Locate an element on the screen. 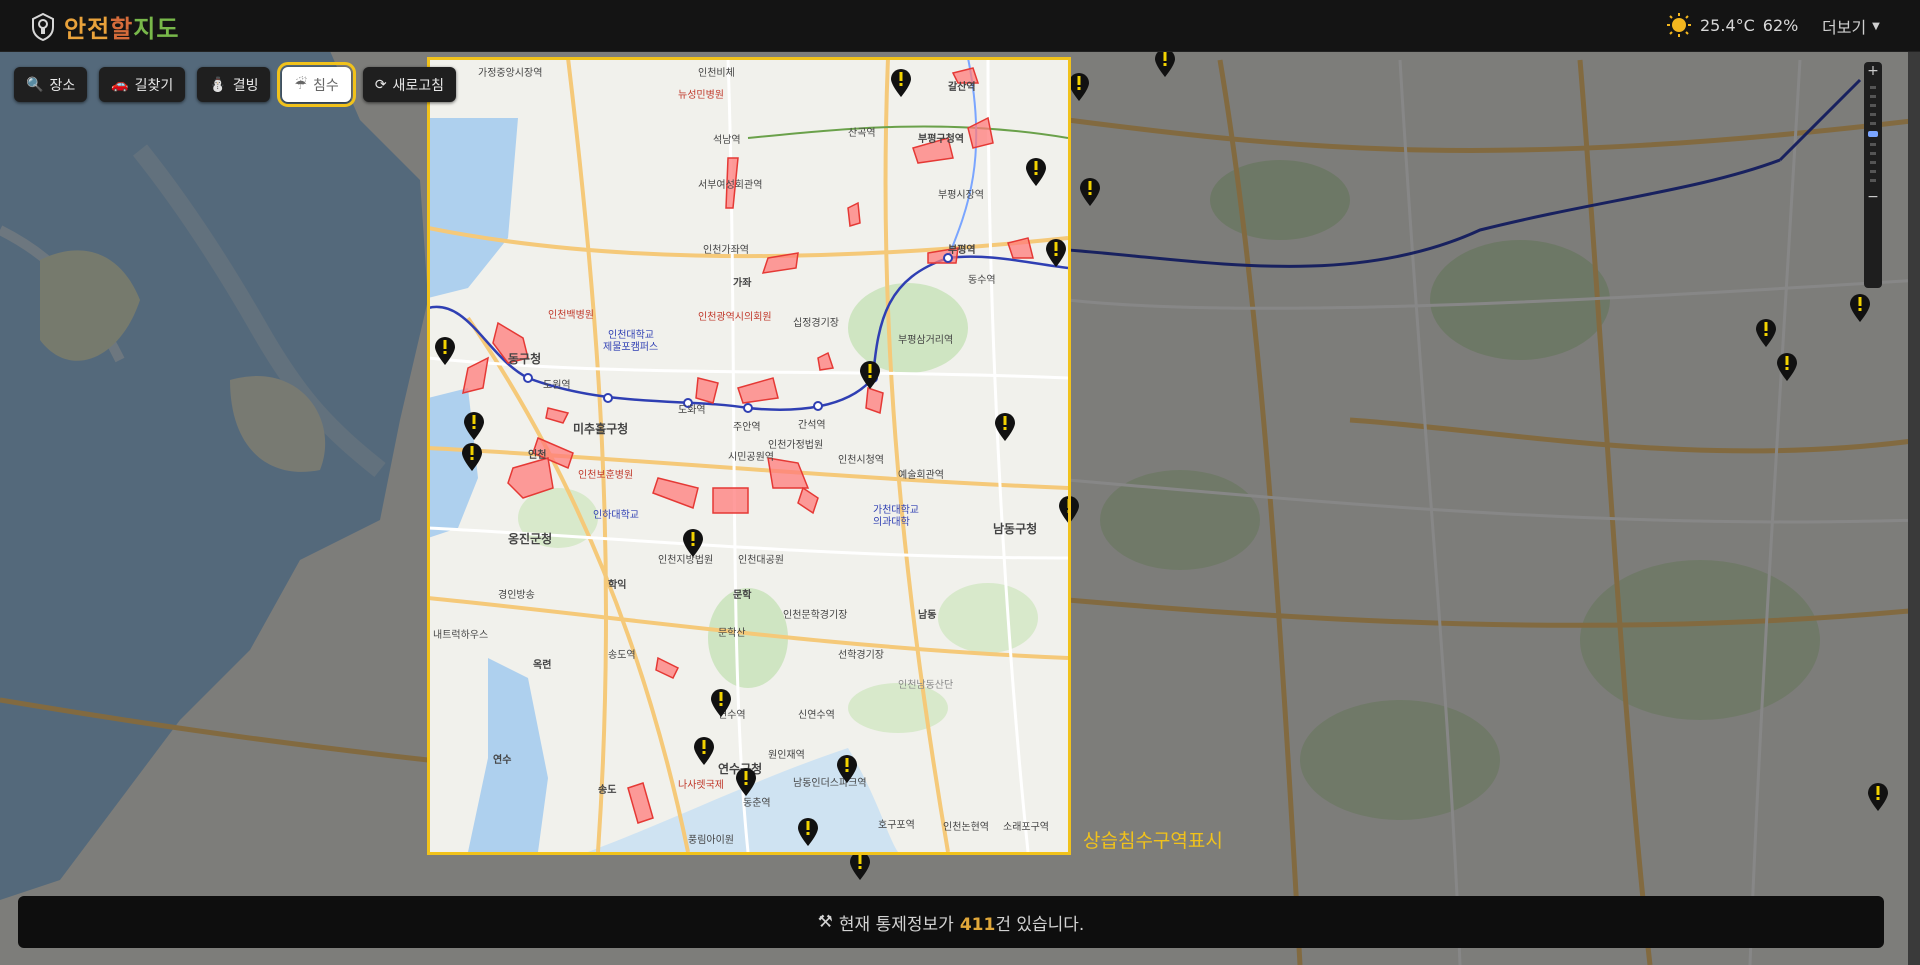 The image size is (1920, 965). refresh-button: ⟳ 새로고침 is located at coordinates (409, 84).